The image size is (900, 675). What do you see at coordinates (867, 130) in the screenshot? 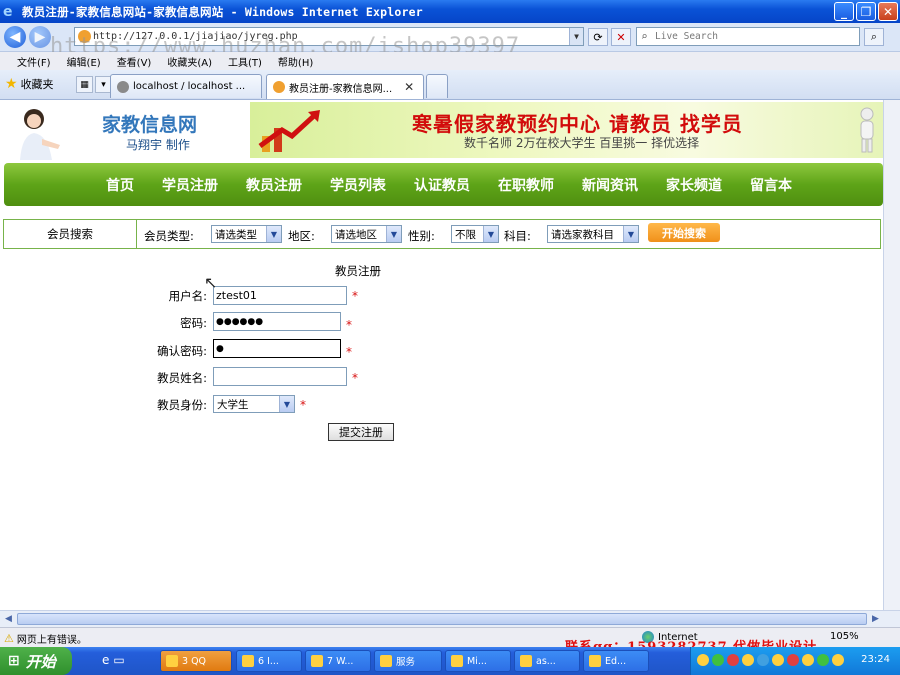
I see `banner-person-icon` at bounding box center [867, 130].